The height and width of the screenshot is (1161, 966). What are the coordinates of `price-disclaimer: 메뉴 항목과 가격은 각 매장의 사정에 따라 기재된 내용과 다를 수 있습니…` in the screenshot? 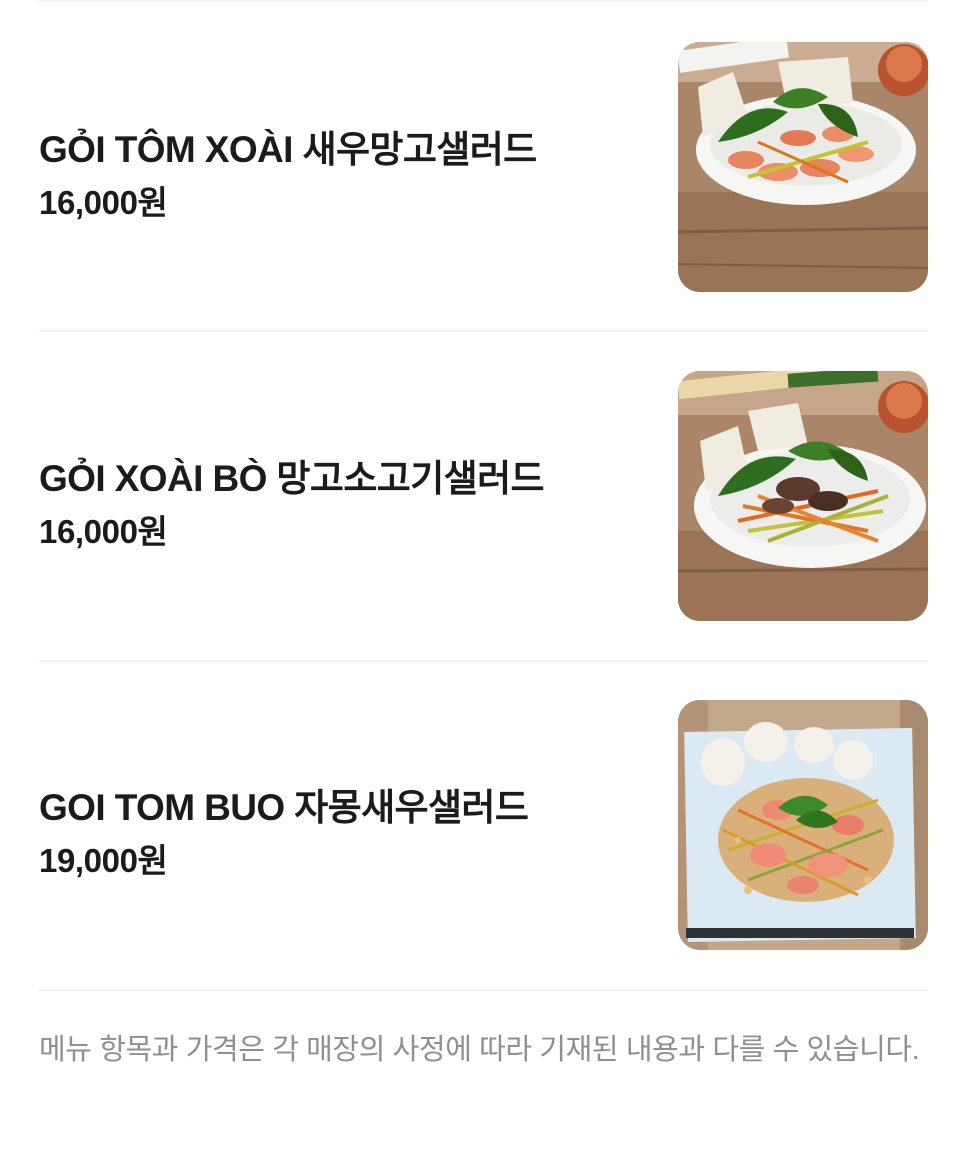 It's located at (479, 1050).